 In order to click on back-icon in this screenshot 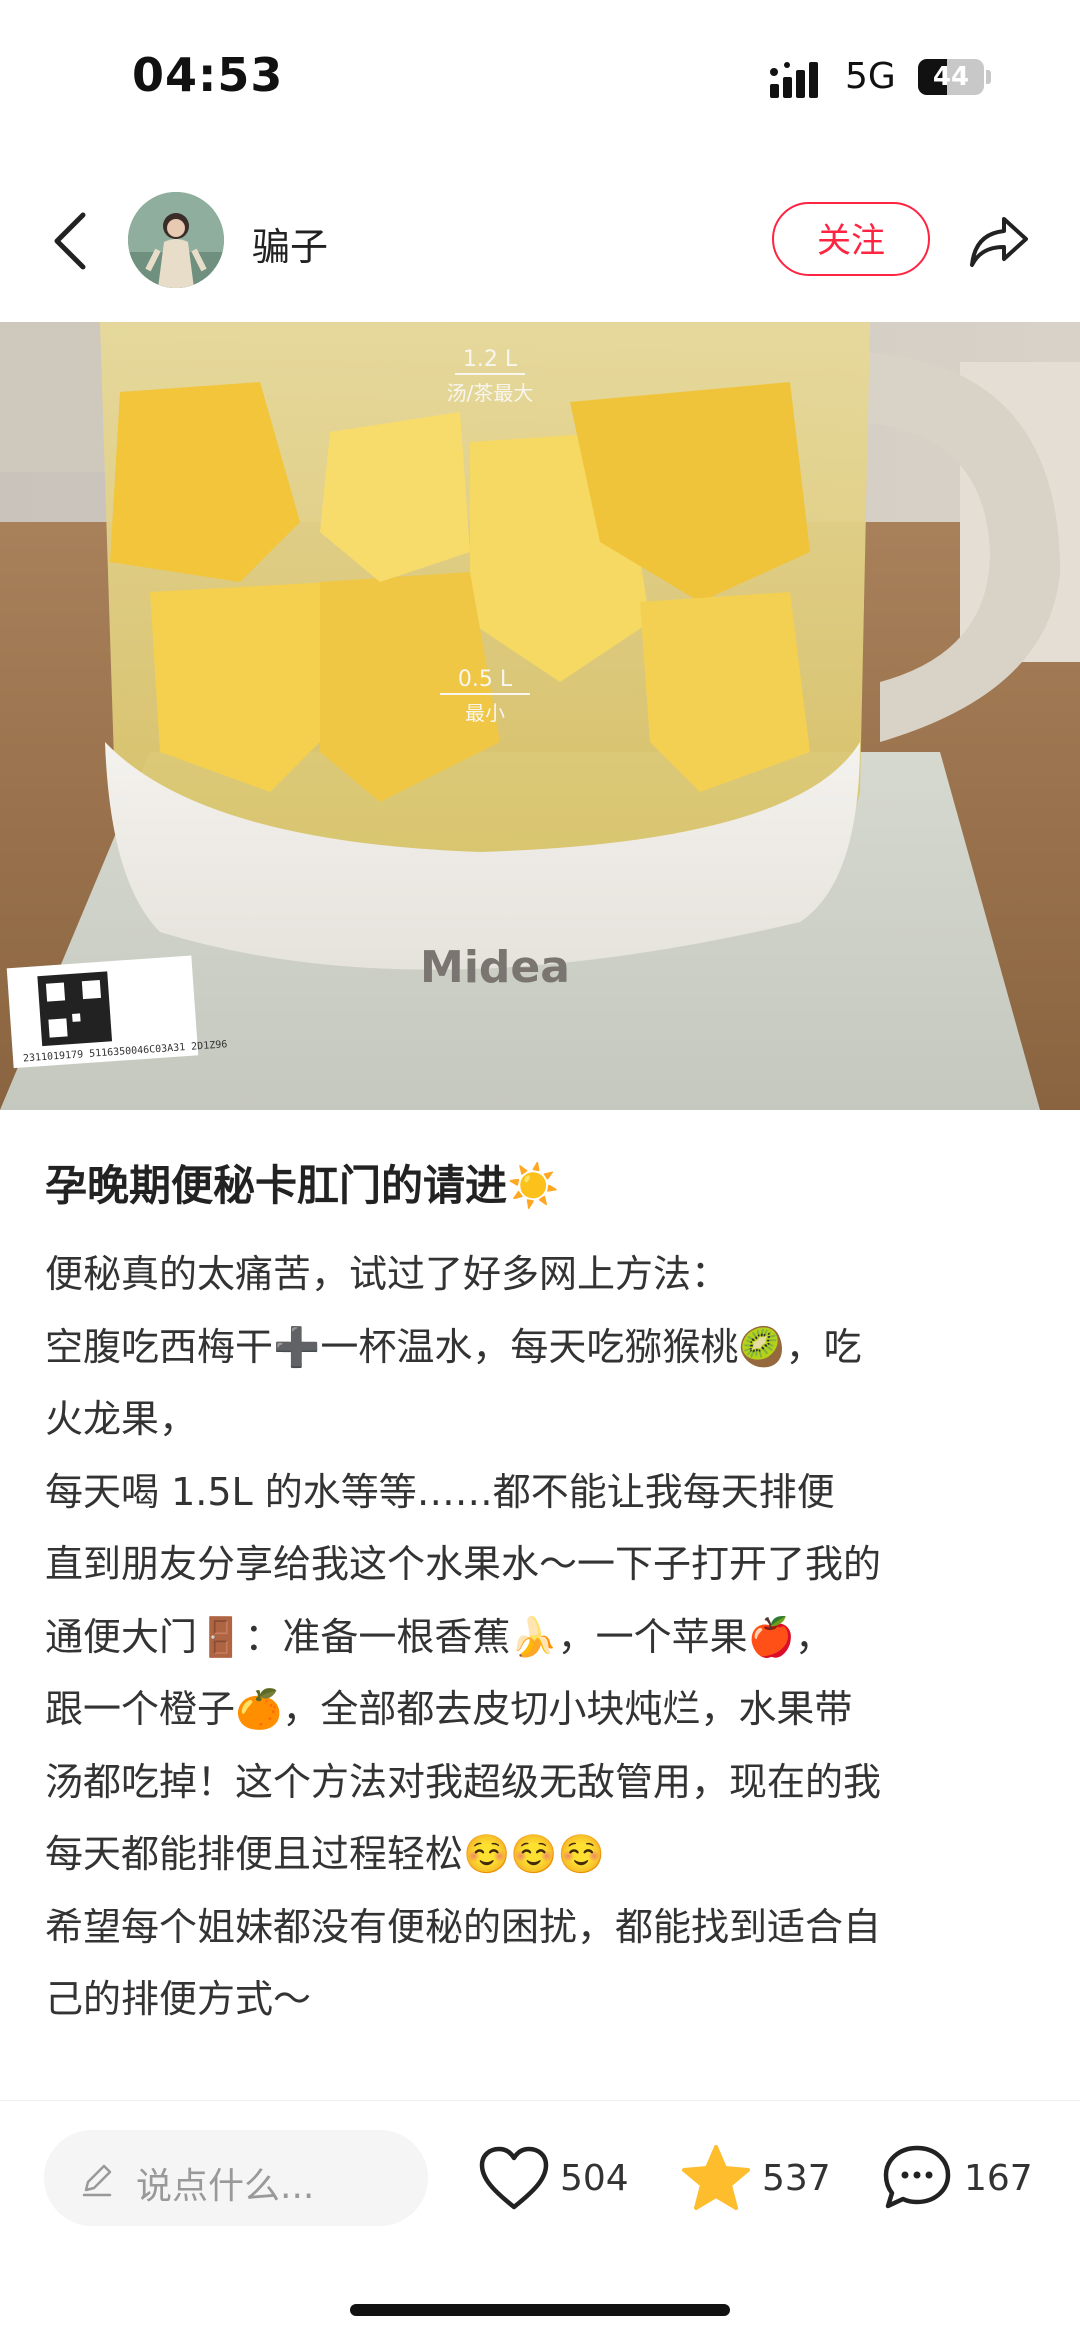, I will do `click(70, 241)`.